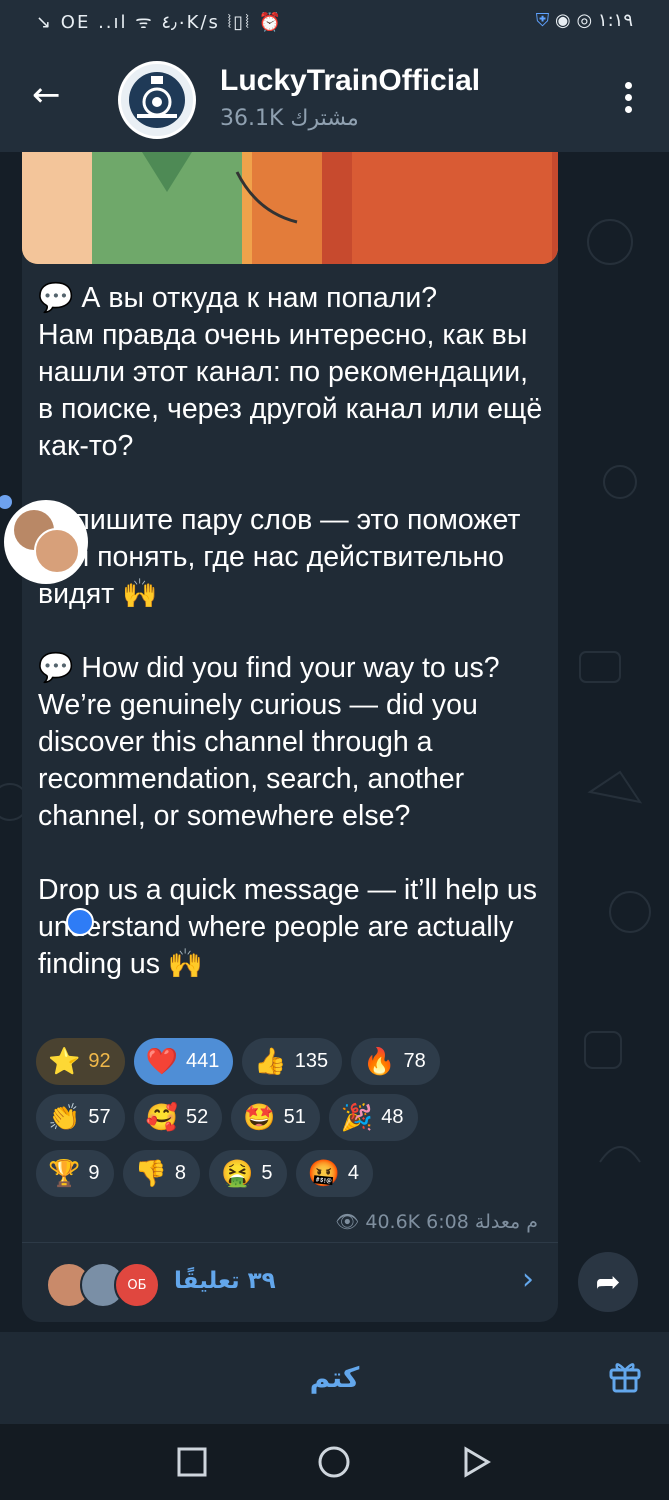 The image size is (669, 1500). I want to click on views-eye-icon: 👁, so click(347, 1222).